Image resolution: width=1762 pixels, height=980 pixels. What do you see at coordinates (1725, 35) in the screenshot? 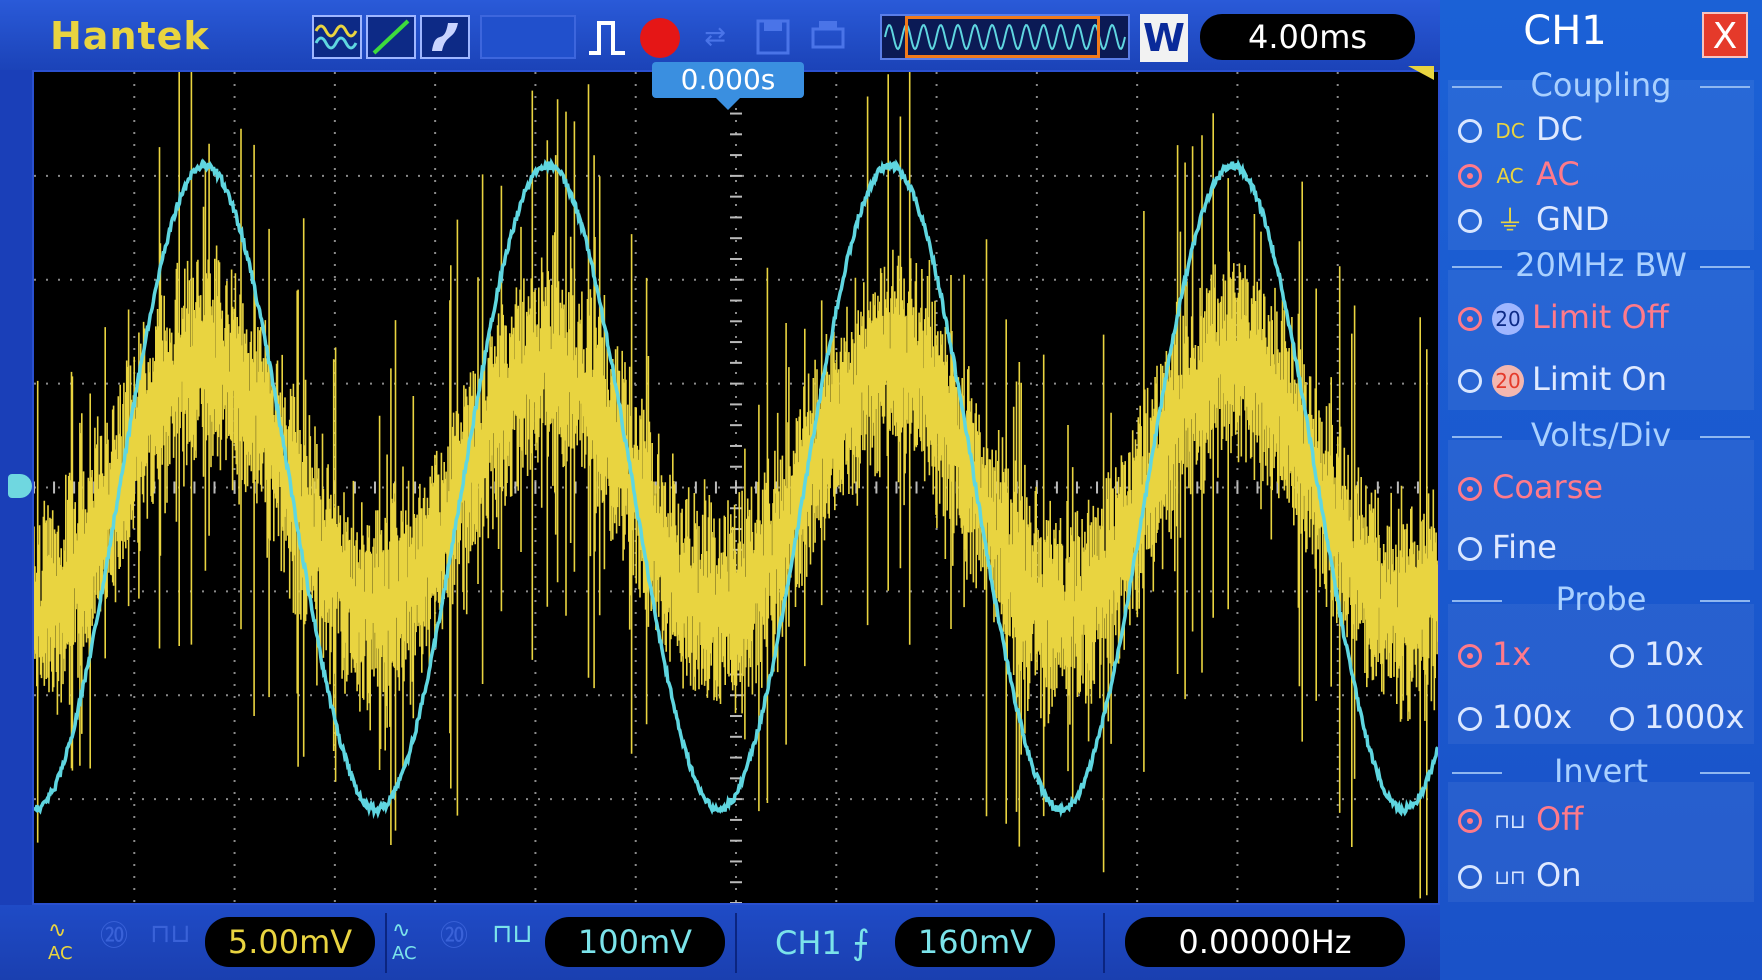
I see `close-button: X` at bounding box center [1725, 35].